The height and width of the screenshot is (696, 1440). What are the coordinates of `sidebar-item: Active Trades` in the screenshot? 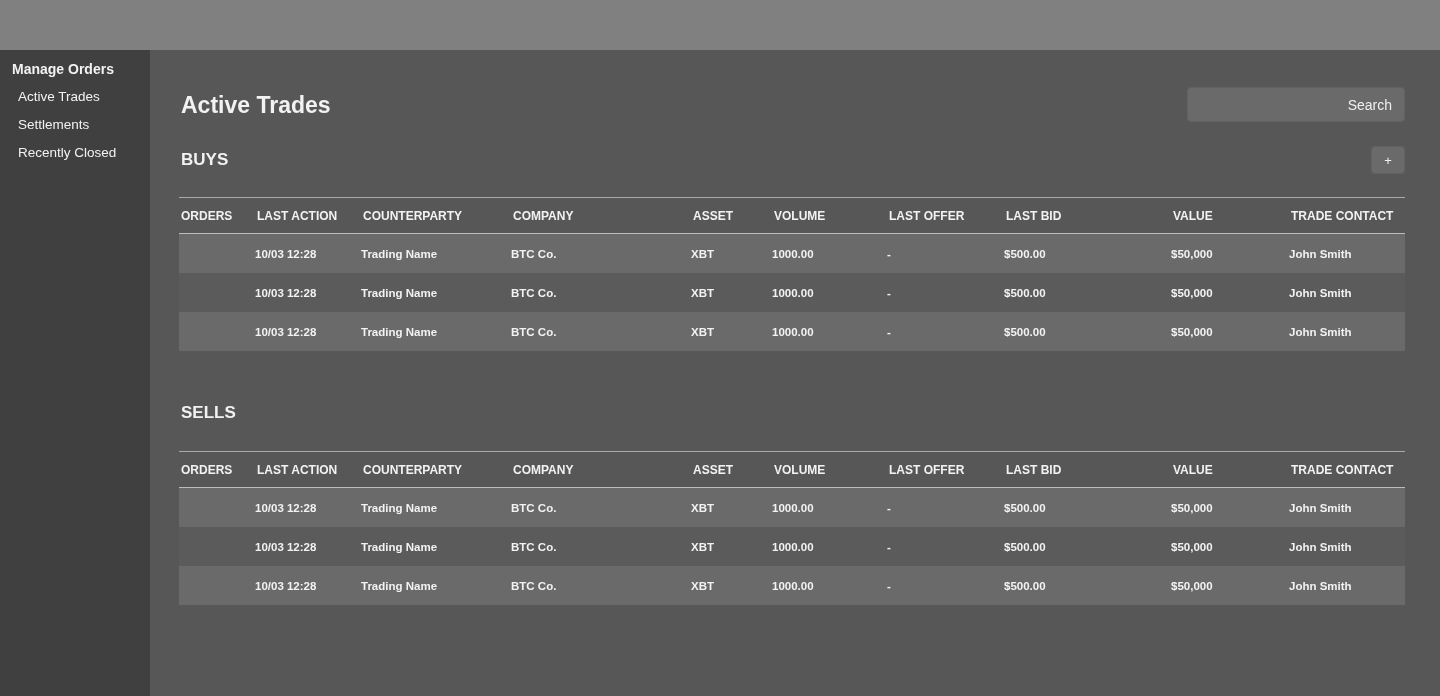 It's located at (59, 97).